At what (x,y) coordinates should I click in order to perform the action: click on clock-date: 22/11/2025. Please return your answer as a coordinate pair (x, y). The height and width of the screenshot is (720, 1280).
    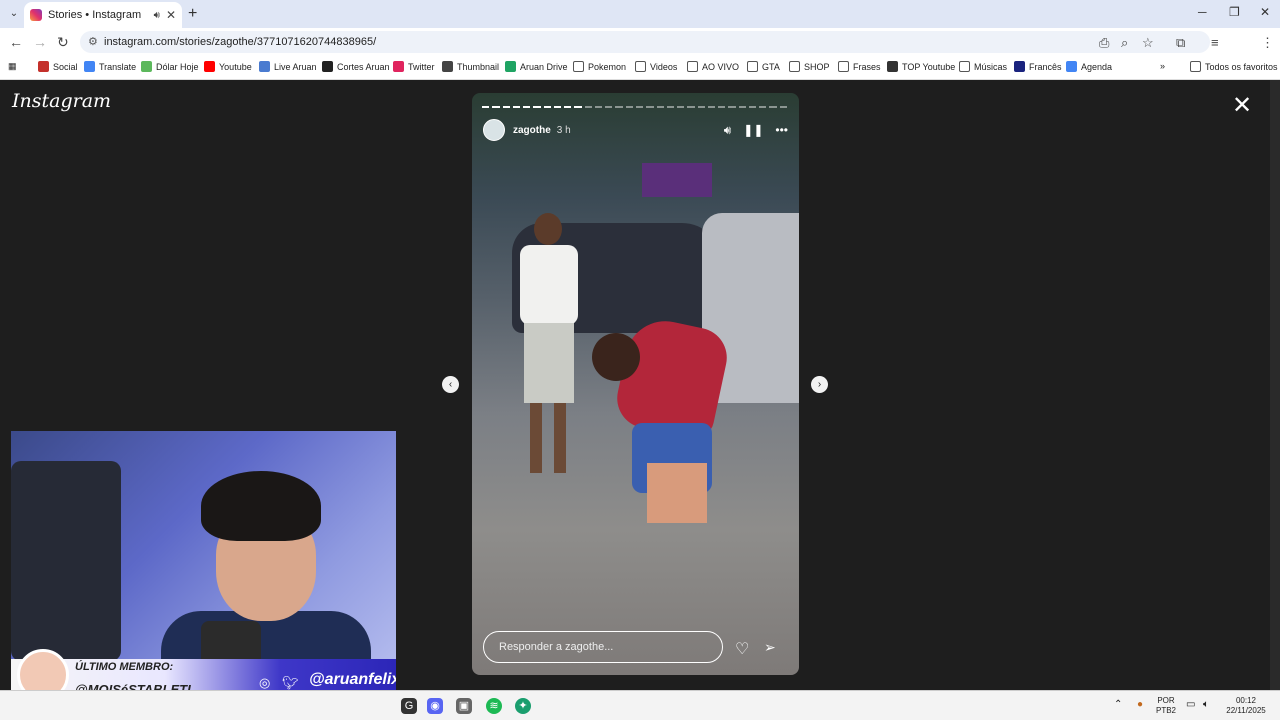
    Looking at the image, I should click on (1246, 710).